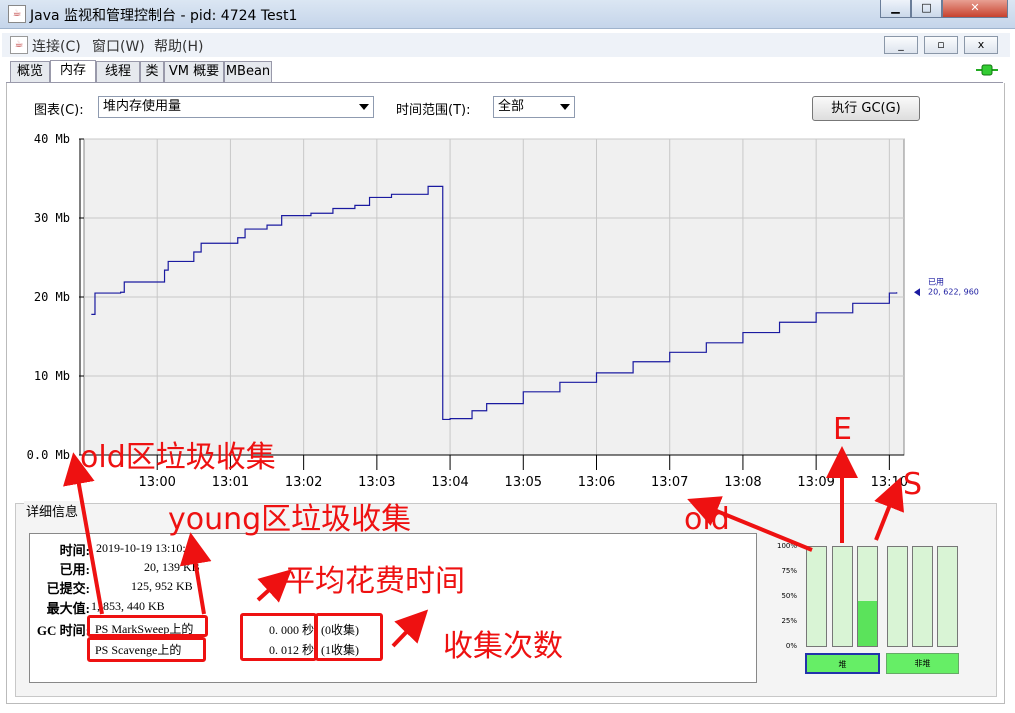 The height and width of the screenshot is (713, 1015). I want to click on annotation-survivor: S, so click(913, 484).